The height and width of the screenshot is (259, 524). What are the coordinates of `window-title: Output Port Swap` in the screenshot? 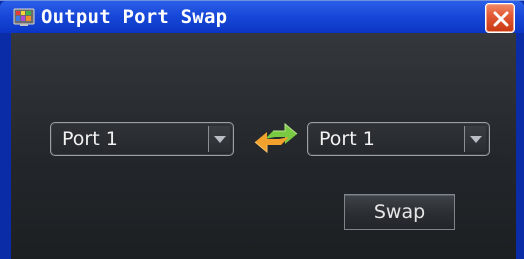 It's located at (134, 17).